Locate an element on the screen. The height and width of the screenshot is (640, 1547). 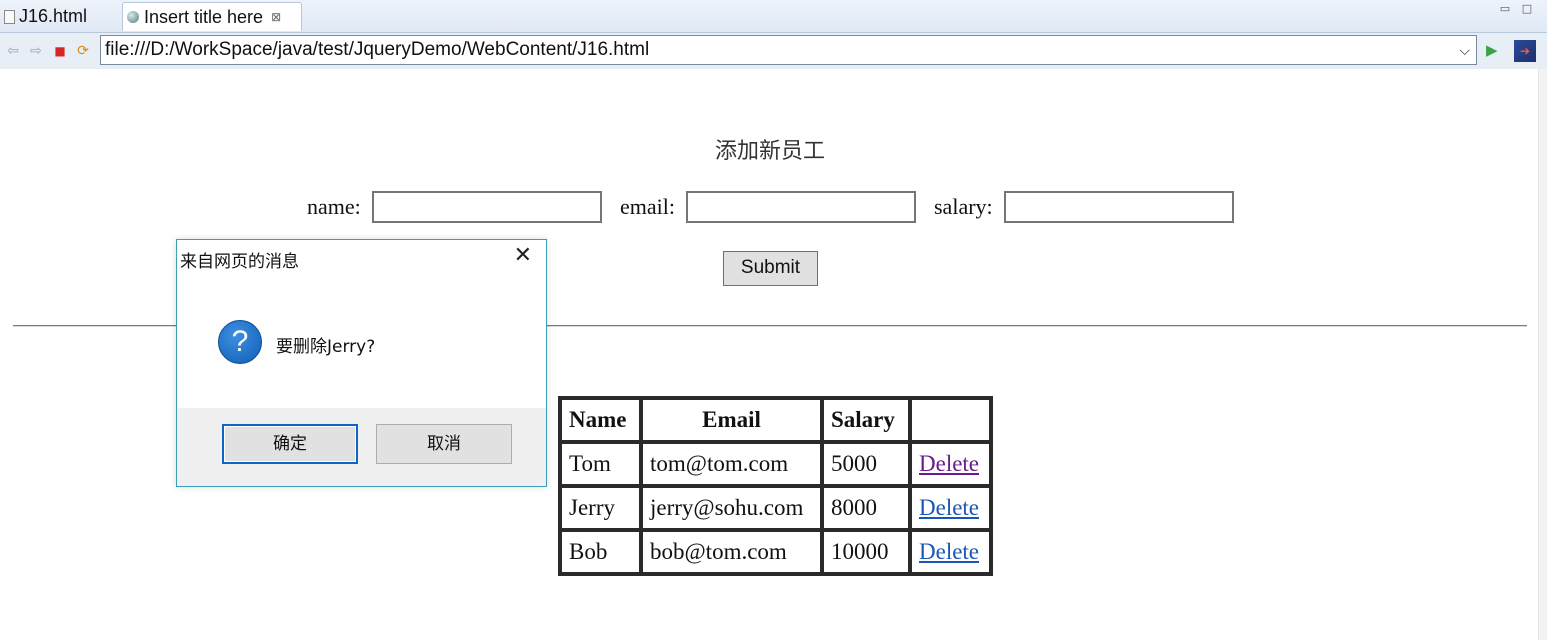
question-icon: ? is located at coordinates (240, 342).